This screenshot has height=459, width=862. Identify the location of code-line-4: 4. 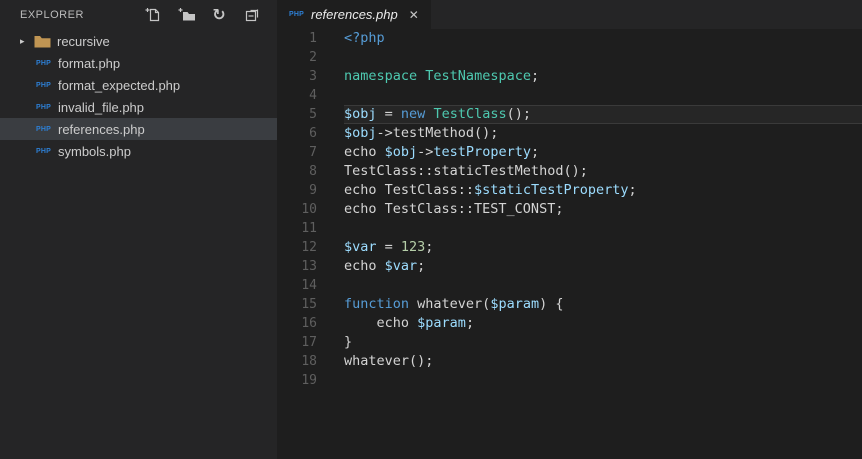
(569, 95).